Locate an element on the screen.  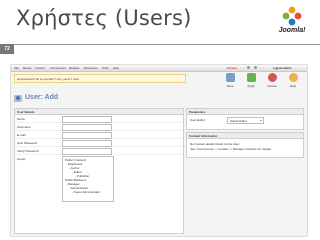
apply-button-label: Apply is located at coordinates (251, 86).